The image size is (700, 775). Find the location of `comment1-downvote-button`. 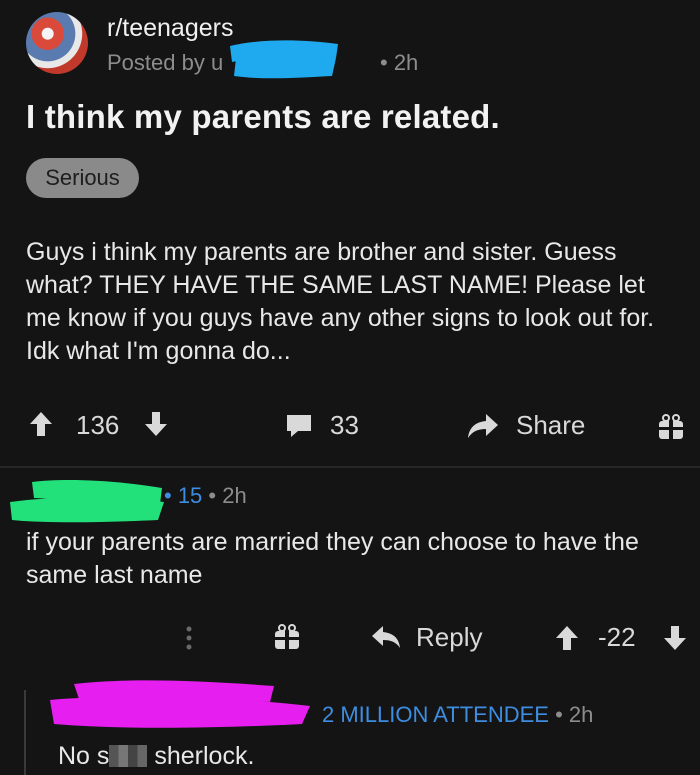

comment1-downvote-button is located at coordinates (675, 638).